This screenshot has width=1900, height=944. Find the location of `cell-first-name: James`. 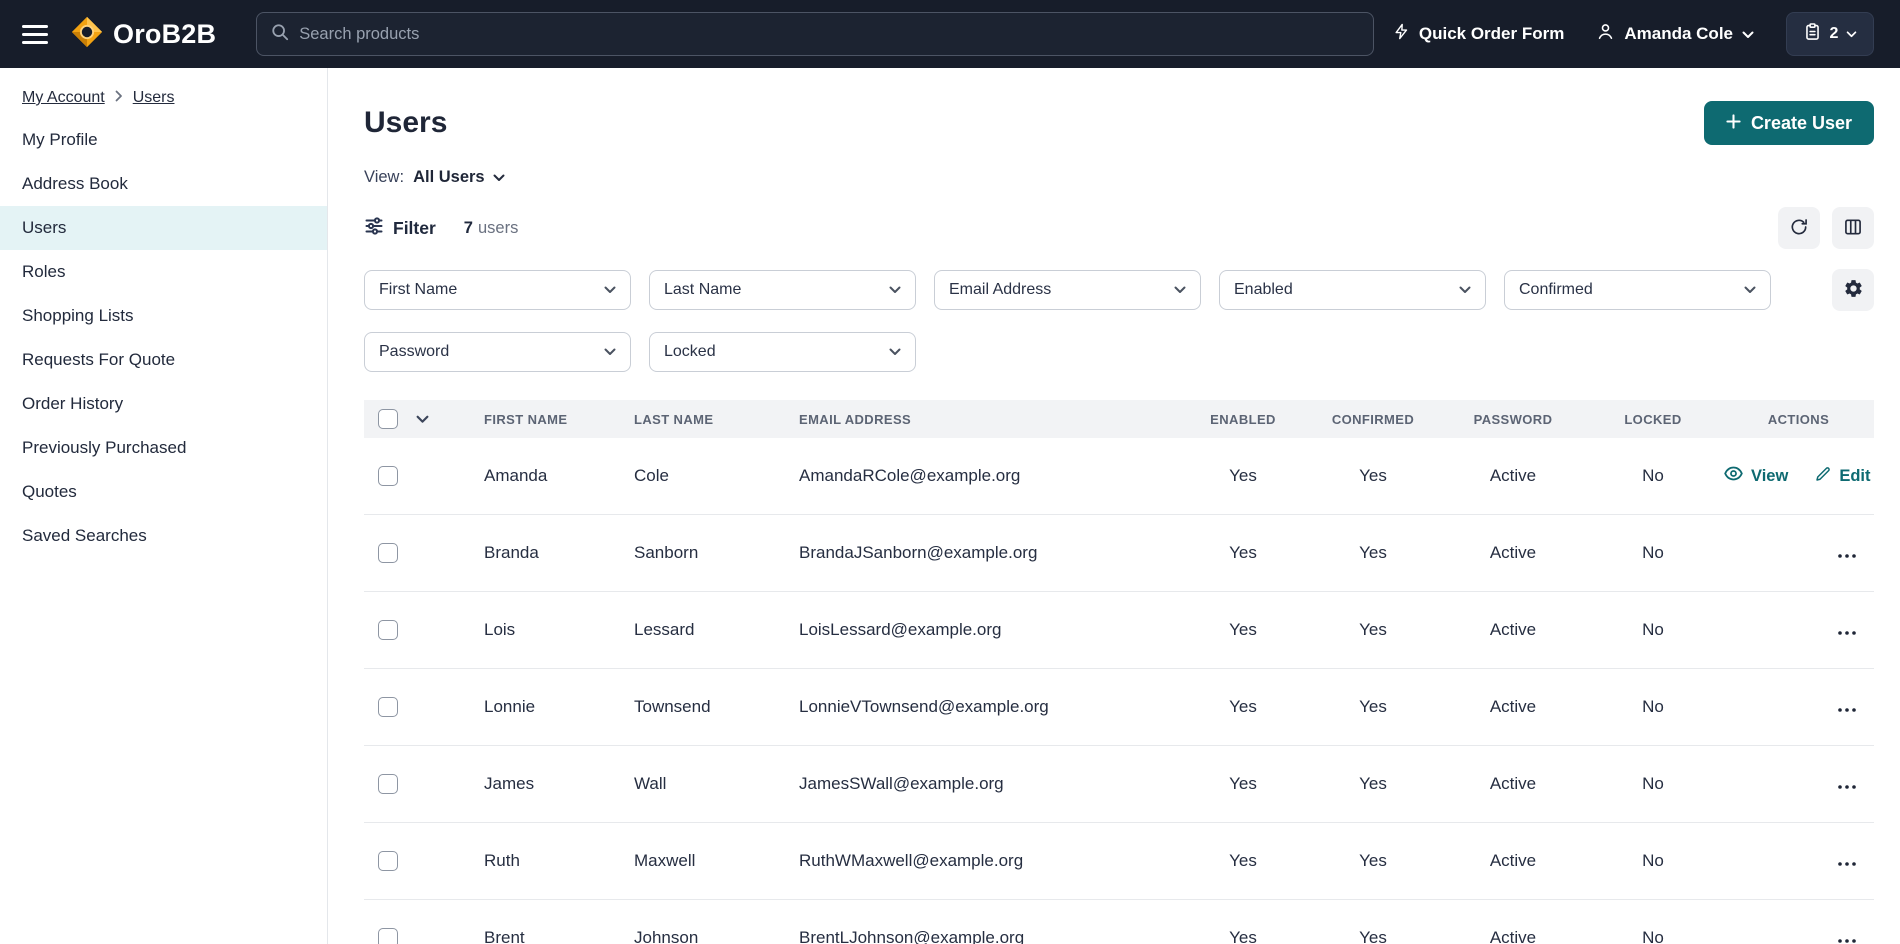

cell-first-name: James is located at coordinates (509, 783).